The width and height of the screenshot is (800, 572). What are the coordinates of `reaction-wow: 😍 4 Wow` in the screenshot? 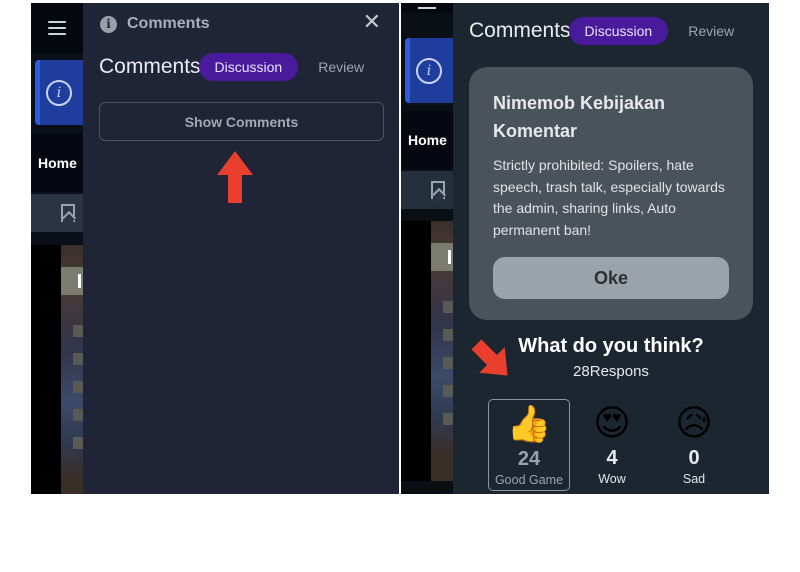 It's located at (612, 445).